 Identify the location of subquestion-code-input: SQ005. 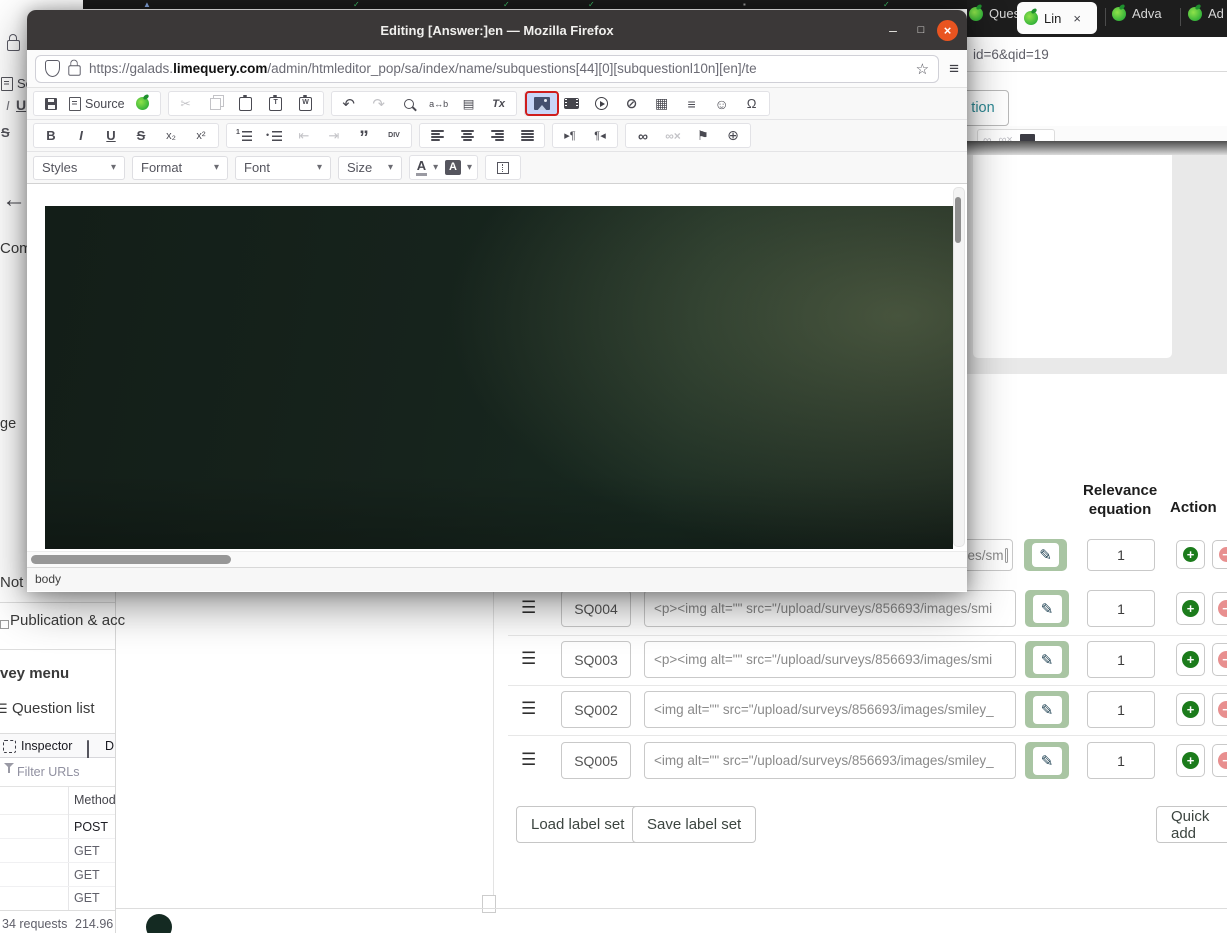
(596, 760).